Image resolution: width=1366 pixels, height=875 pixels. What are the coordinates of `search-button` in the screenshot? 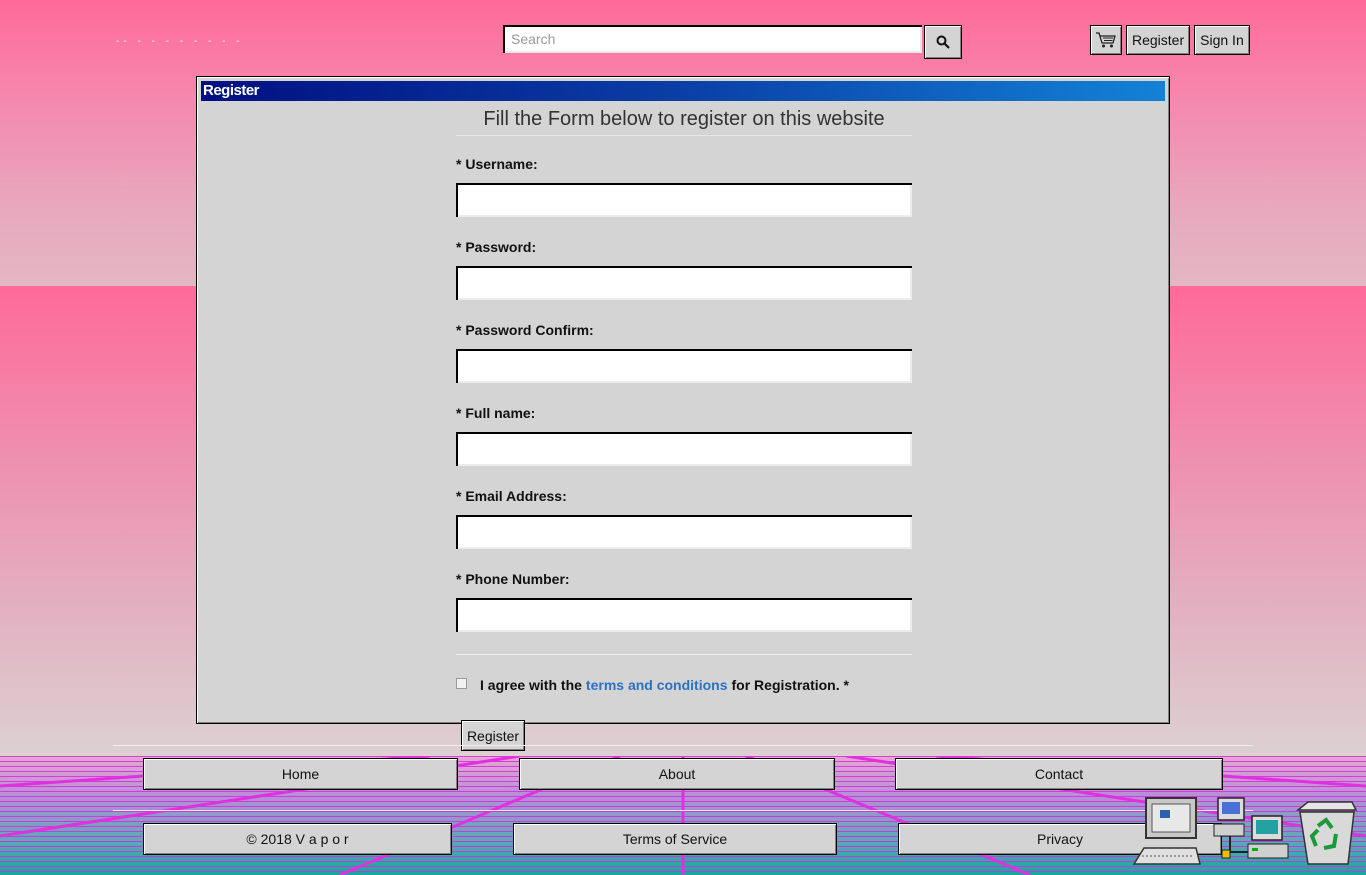 It's located at (943, 42).